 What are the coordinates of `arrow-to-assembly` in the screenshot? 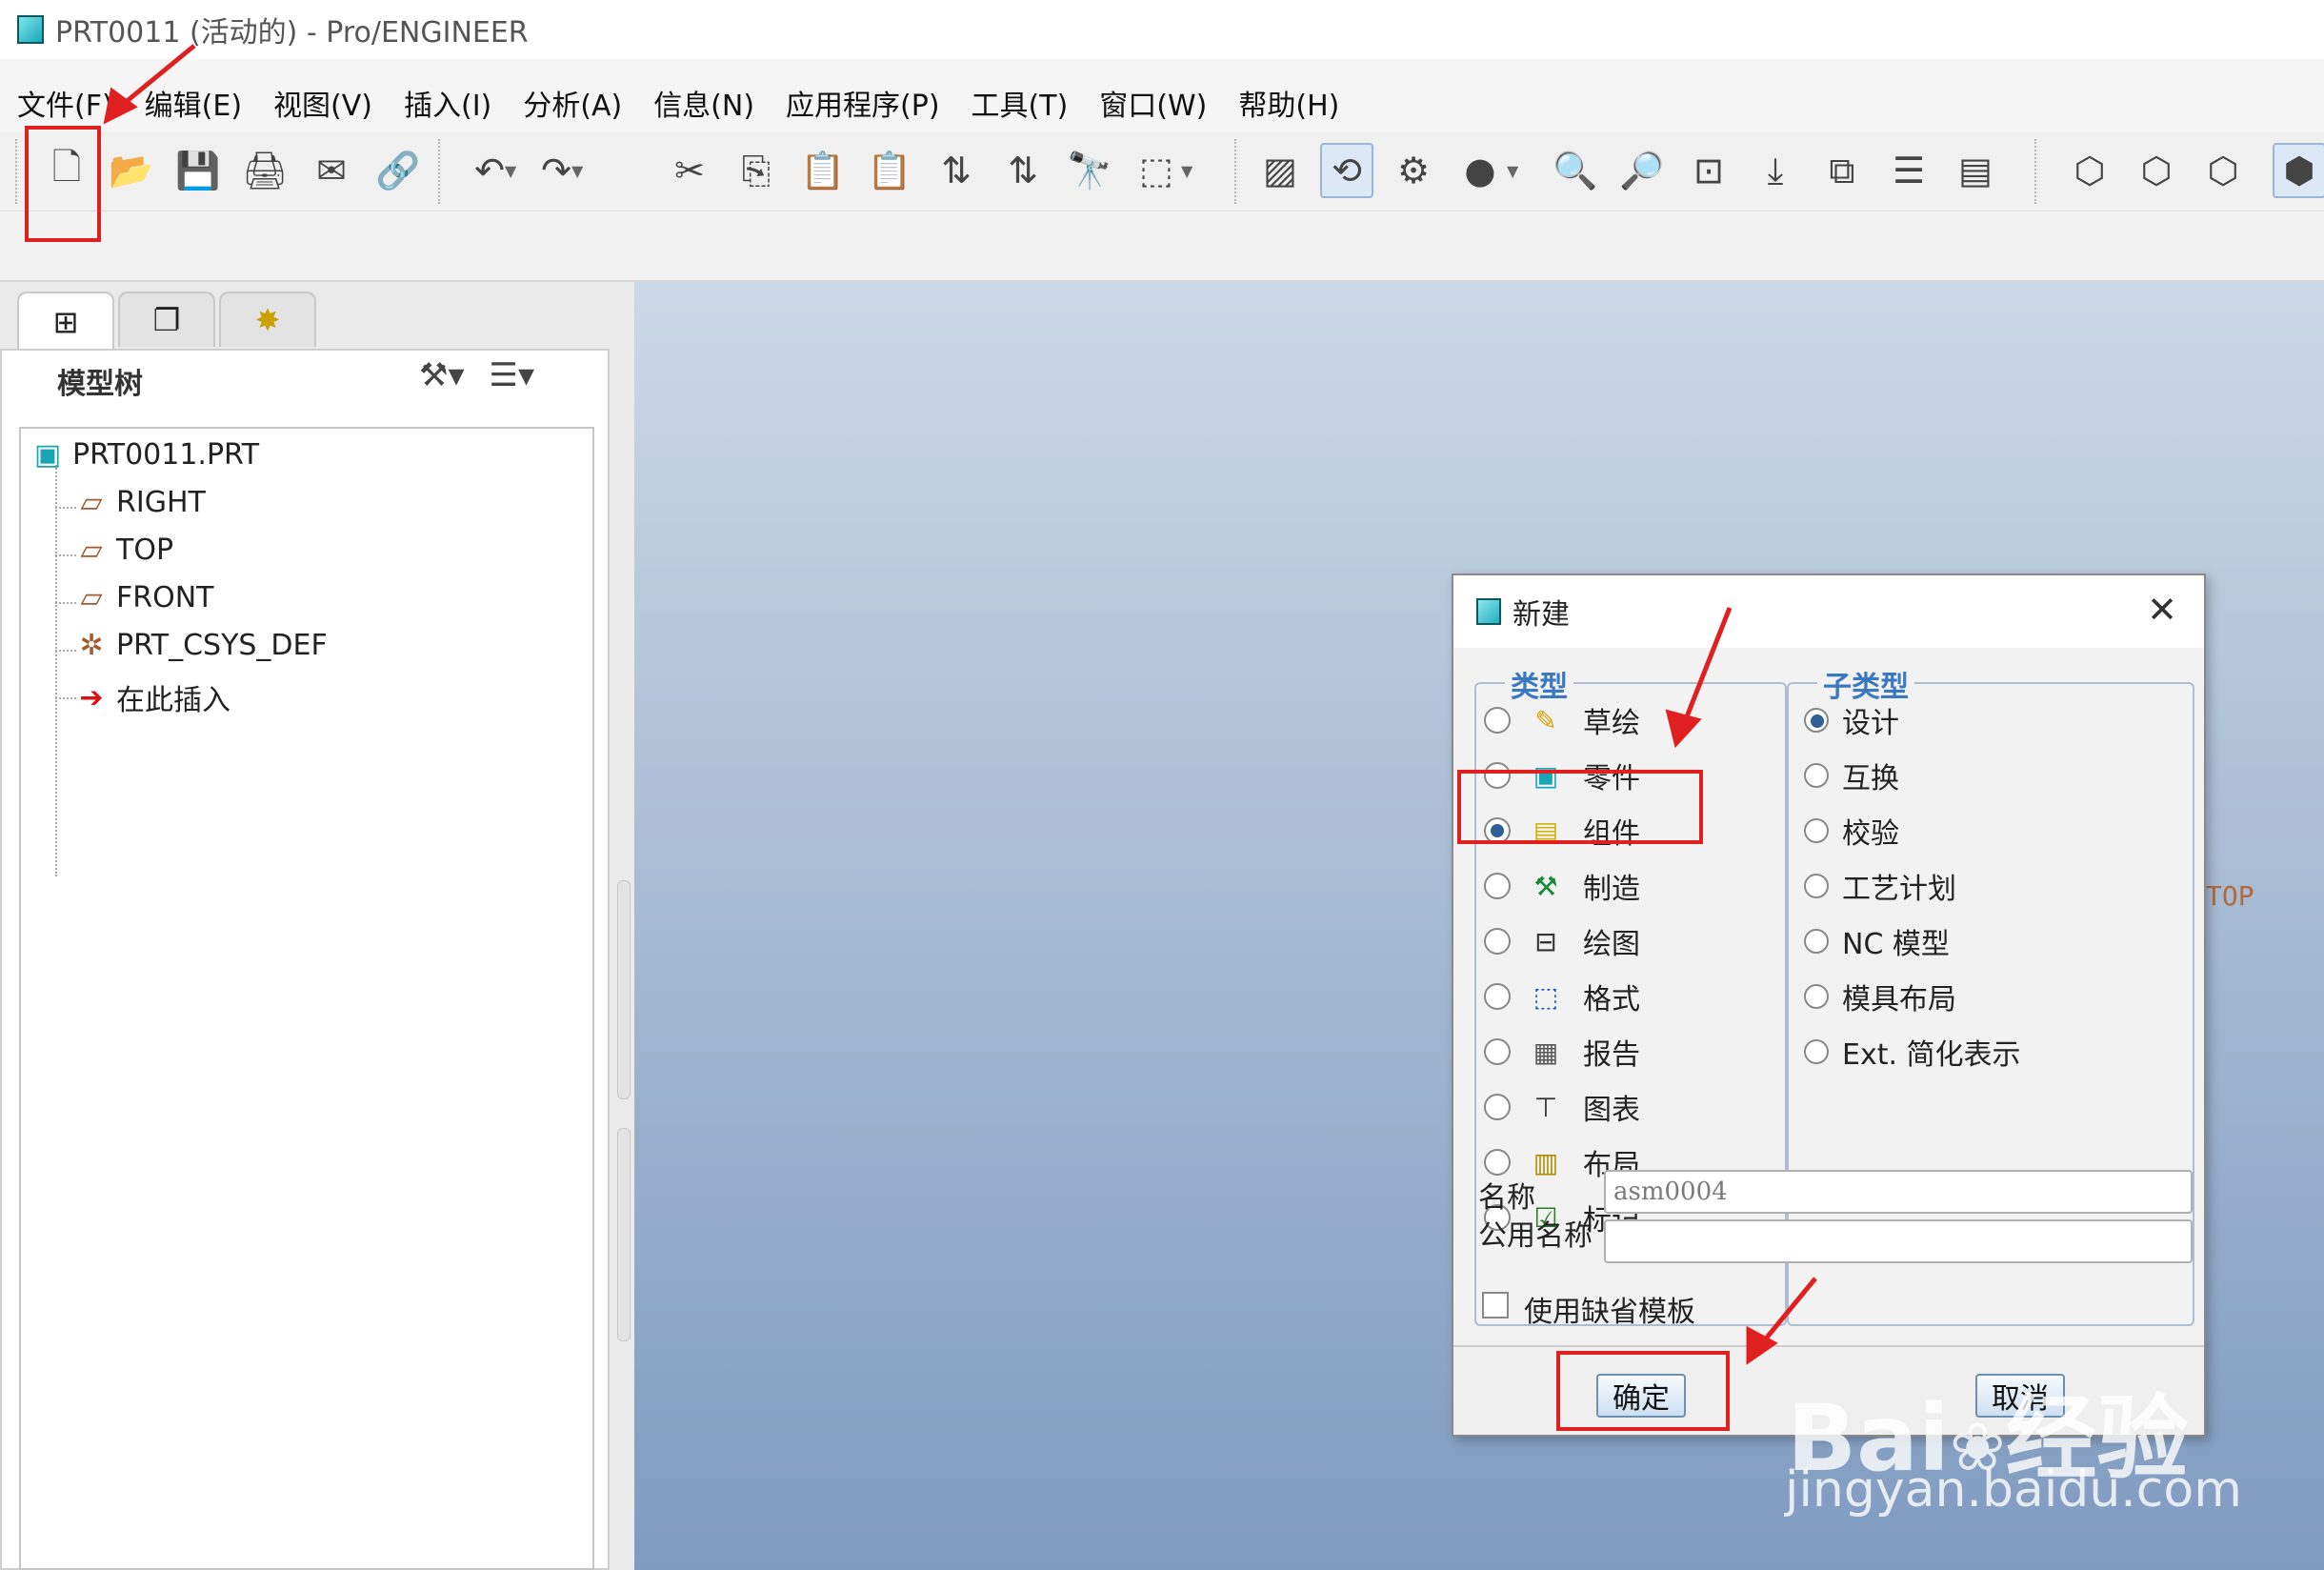 It's located at (1707, 666).